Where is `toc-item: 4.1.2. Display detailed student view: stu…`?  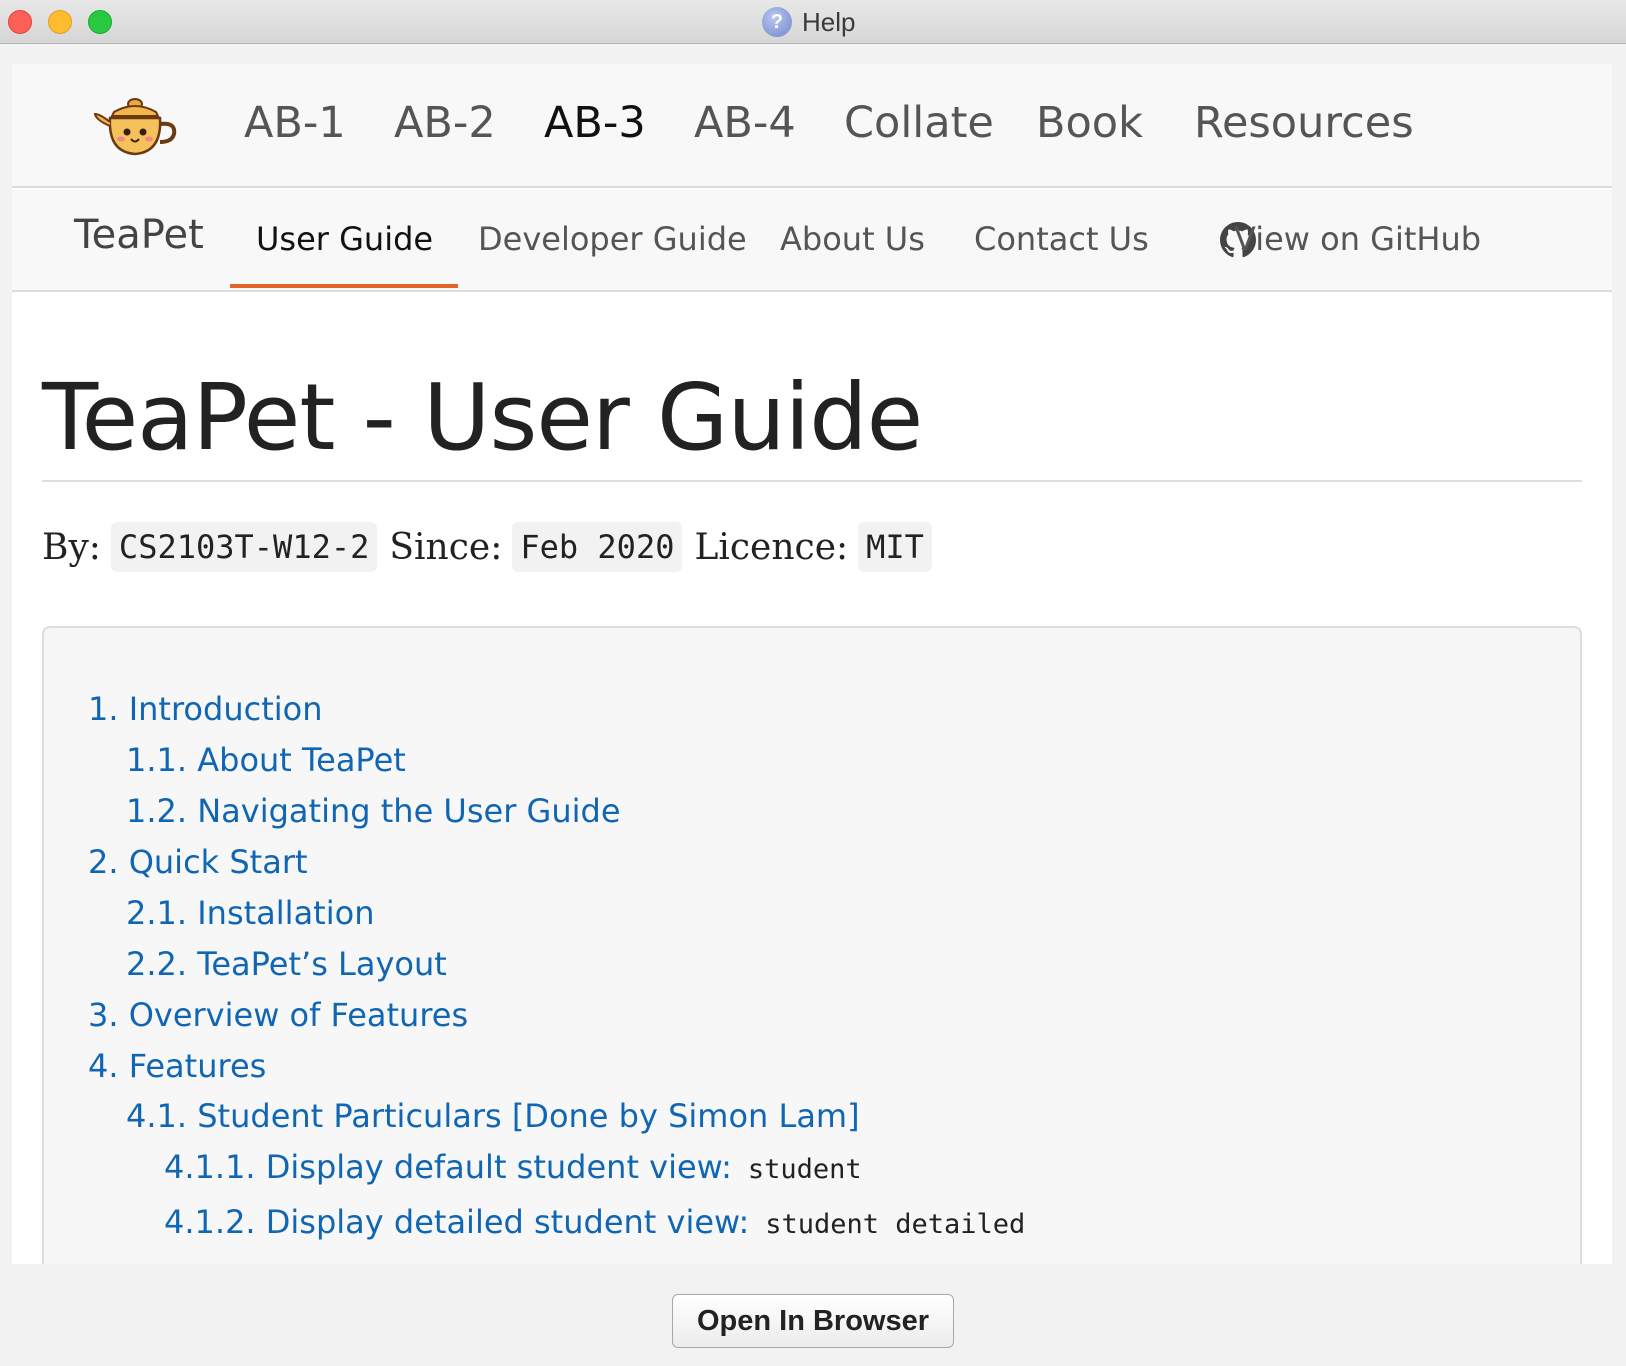 toc-item: 4.1.2. Display detailed student view: stu… is located at coordinates (594, 1222).